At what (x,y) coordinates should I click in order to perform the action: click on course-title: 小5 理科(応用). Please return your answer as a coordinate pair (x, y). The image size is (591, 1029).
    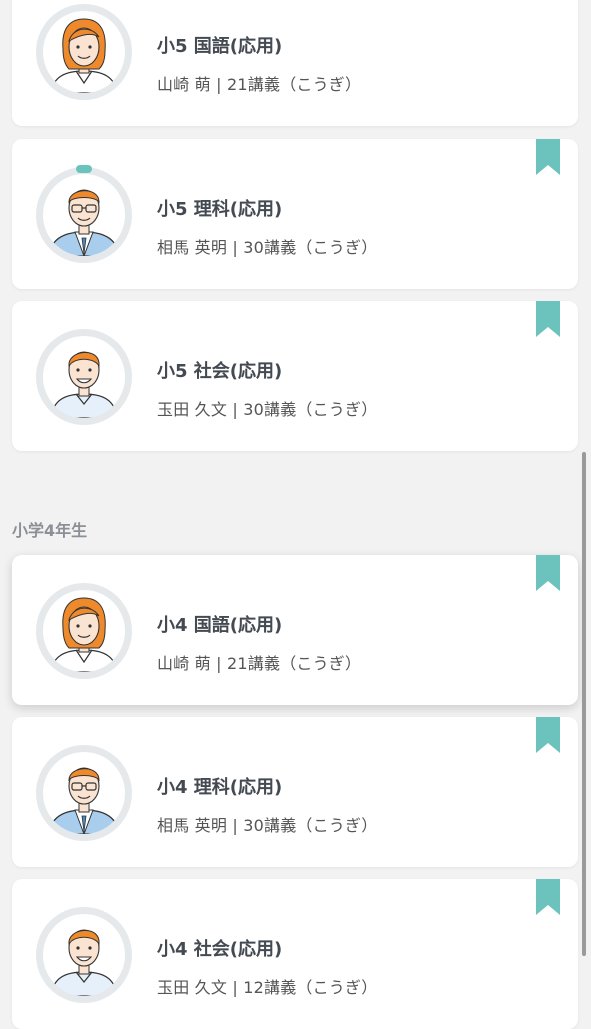
    Looking at the image, I should click on (220, 209).